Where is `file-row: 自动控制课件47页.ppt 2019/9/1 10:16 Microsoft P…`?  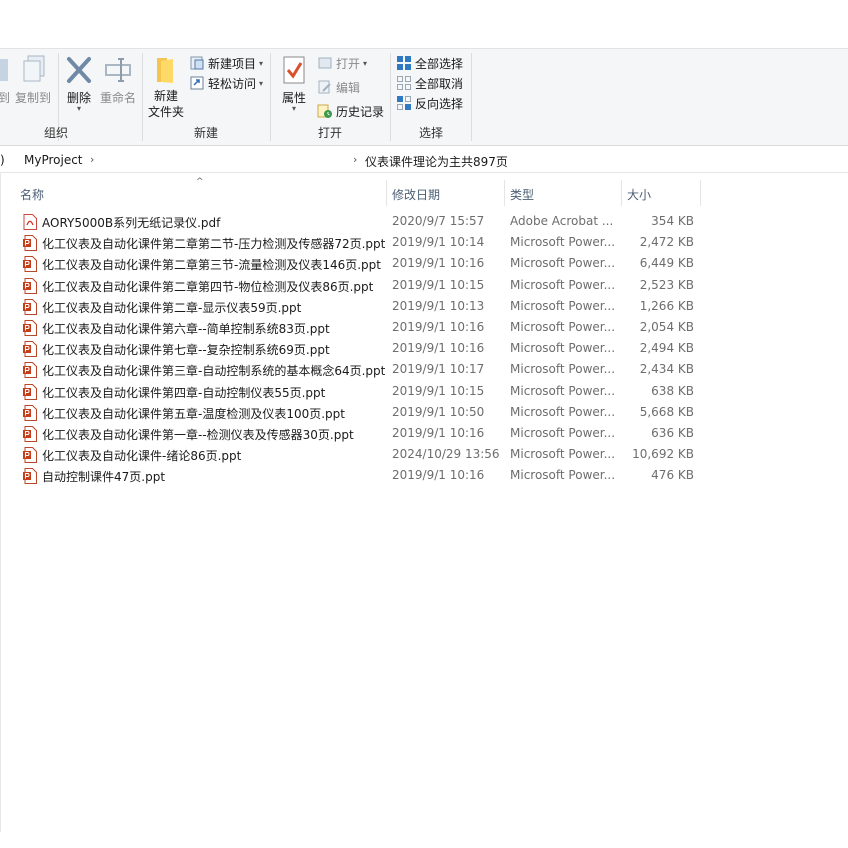
file-row: 自动控制课件47页.ppt 2019/9/1 10:16 Microsoft P… is located at coordinates (424, 476).